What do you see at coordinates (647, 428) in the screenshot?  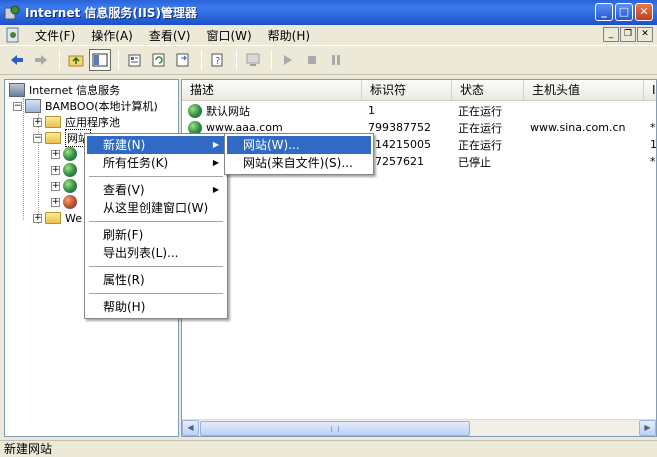 I see `scroll-right-icon: ▶` at bounding box center [647, 428].